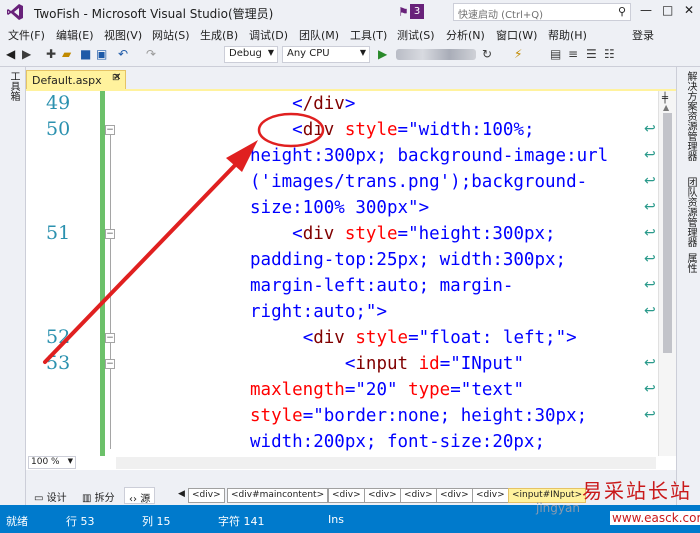 The height and width of the screenshot is (533, 700). What do you see at coordinates (416, 35) in the screenshot?
I see `menu-test: 测试(S)` at bounding box center [416, 35].